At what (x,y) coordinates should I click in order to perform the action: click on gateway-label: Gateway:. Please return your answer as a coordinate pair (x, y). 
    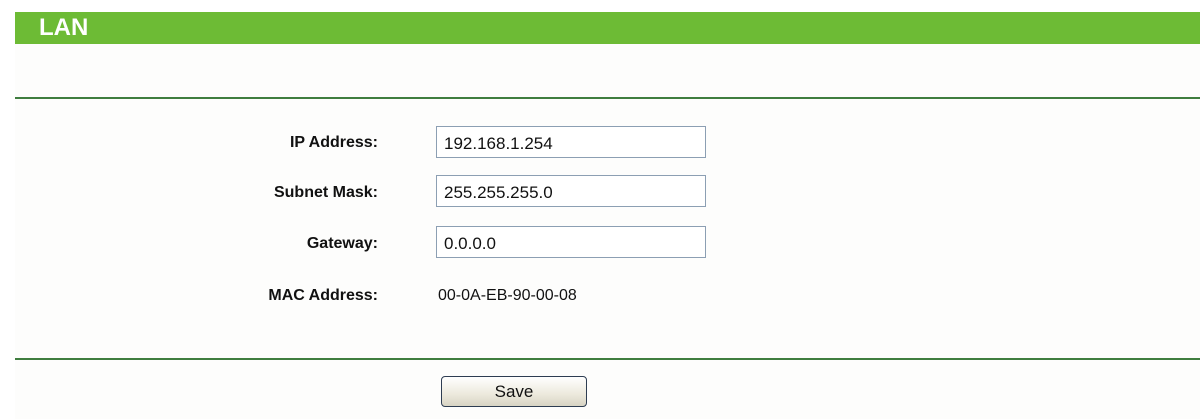
    Looking at the image, I should click on (342, 243).